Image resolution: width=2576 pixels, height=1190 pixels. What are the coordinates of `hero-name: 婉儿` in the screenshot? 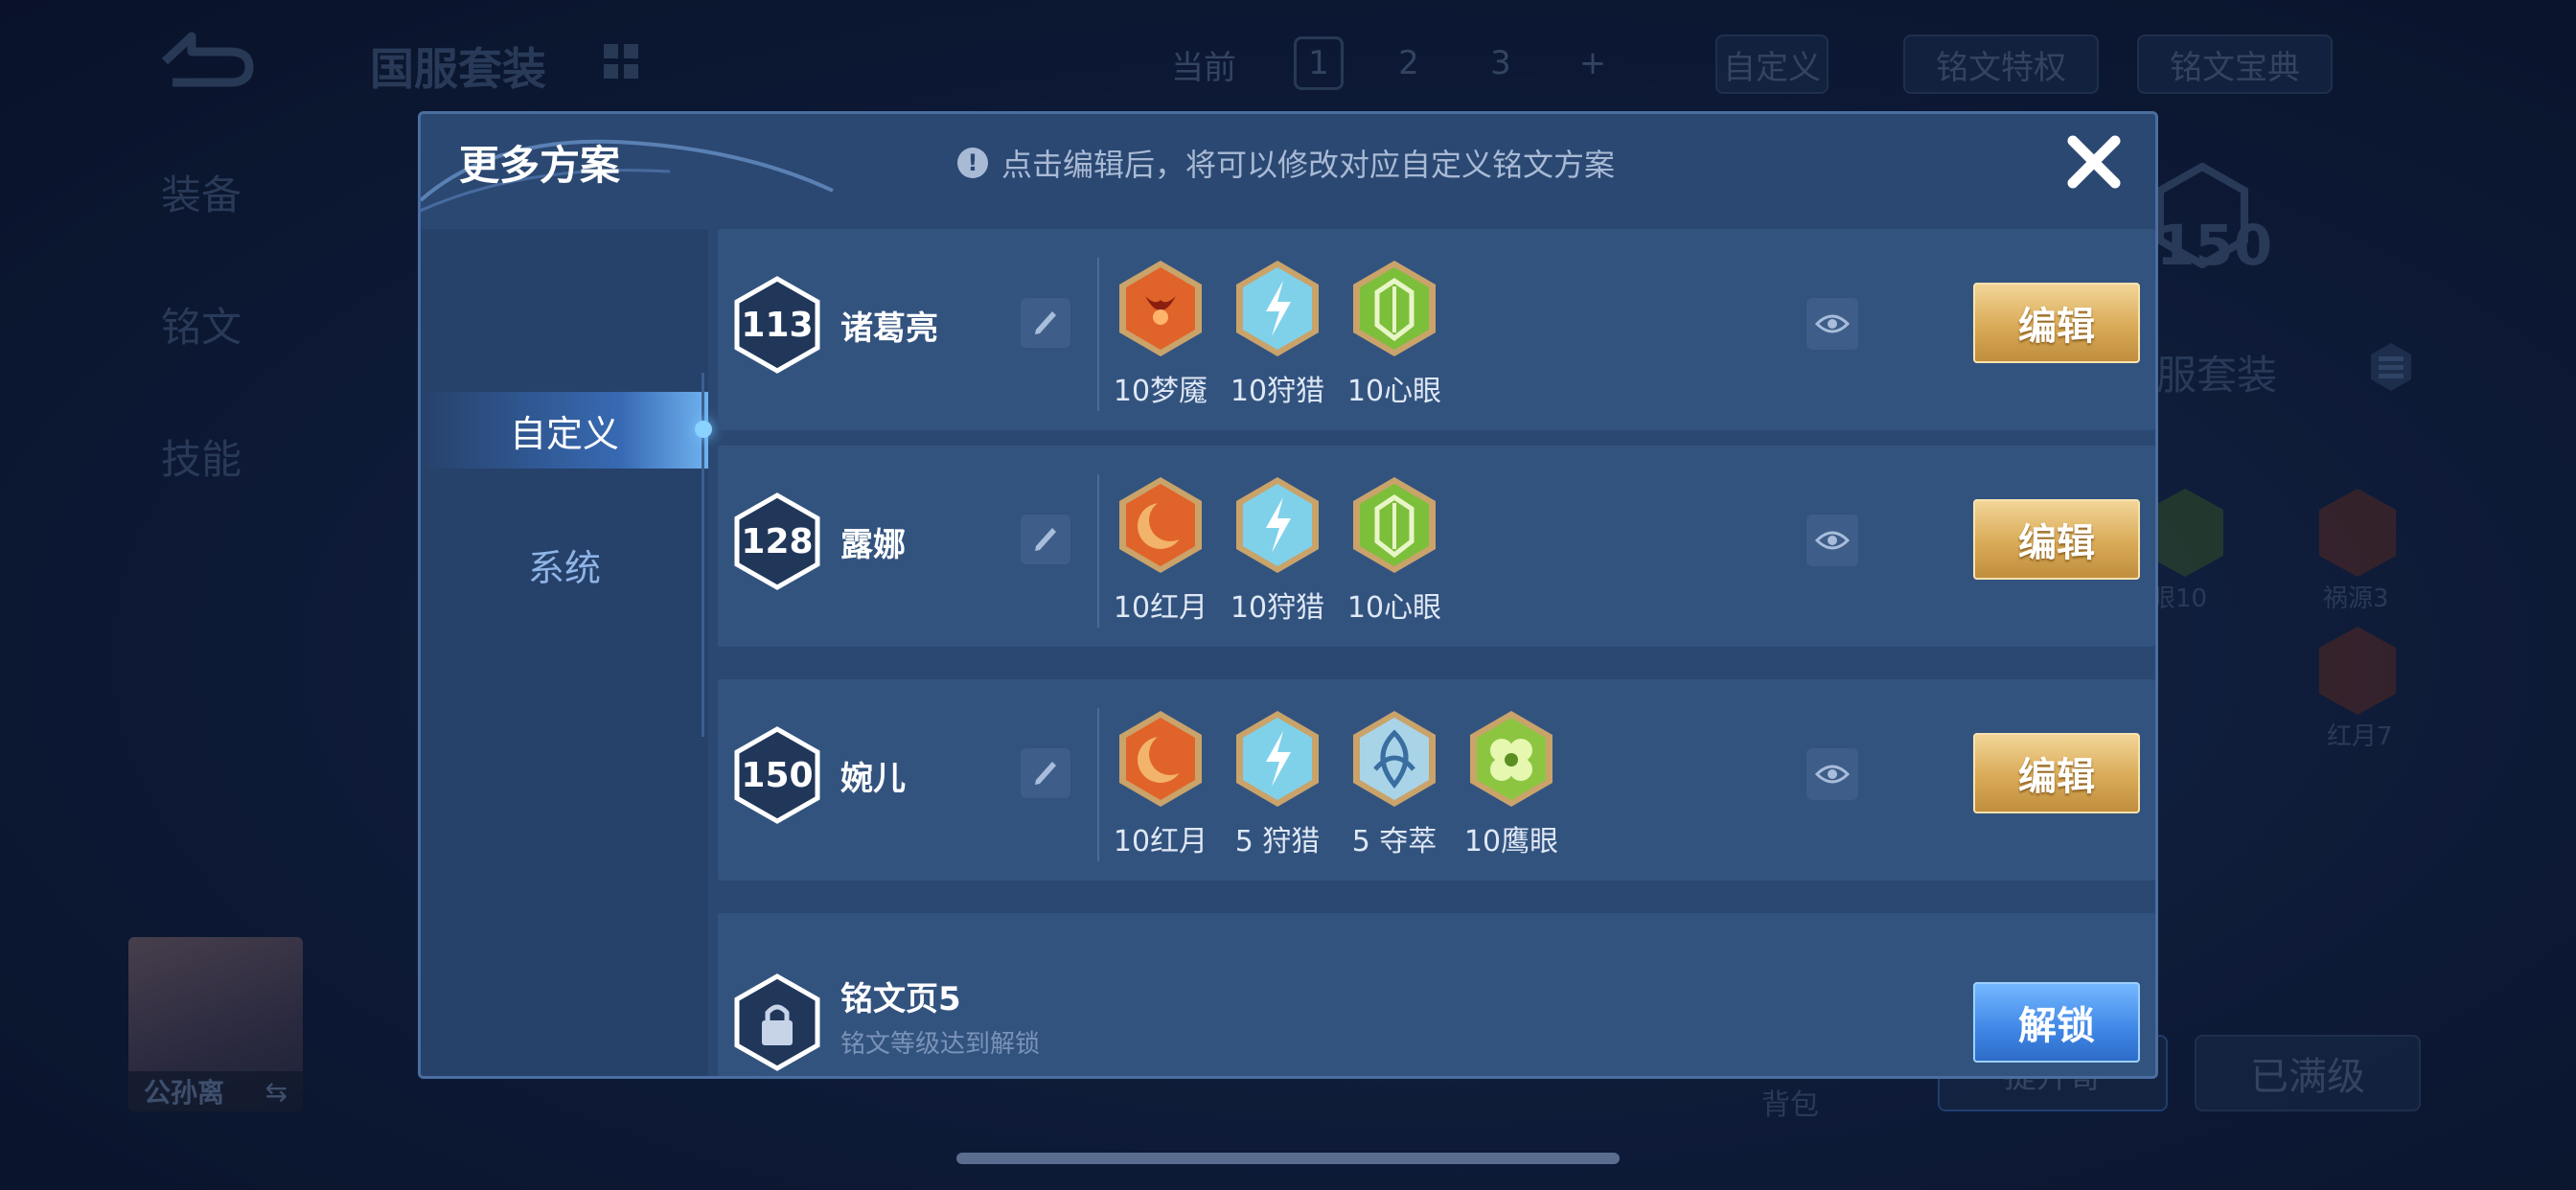 It's located at (873, 779).